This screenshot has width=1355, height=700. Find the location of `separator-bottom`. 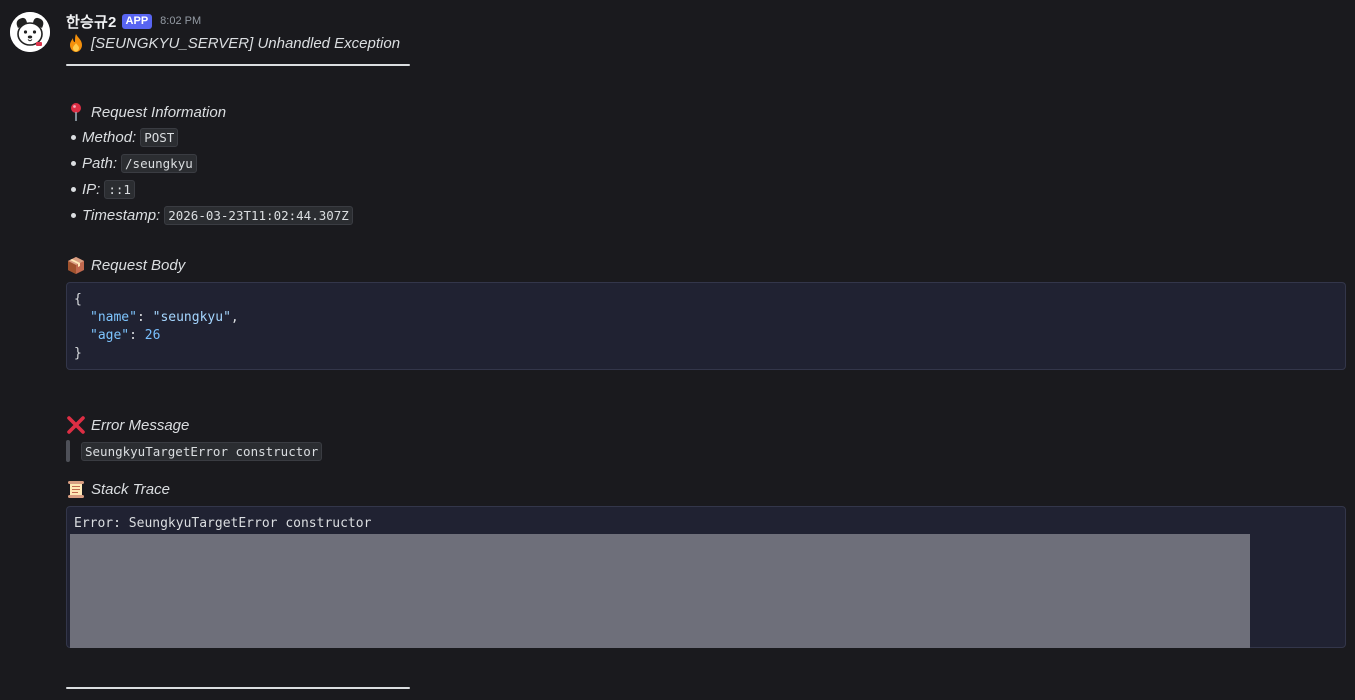

separator-bottom is located at coordinates (707, 688).